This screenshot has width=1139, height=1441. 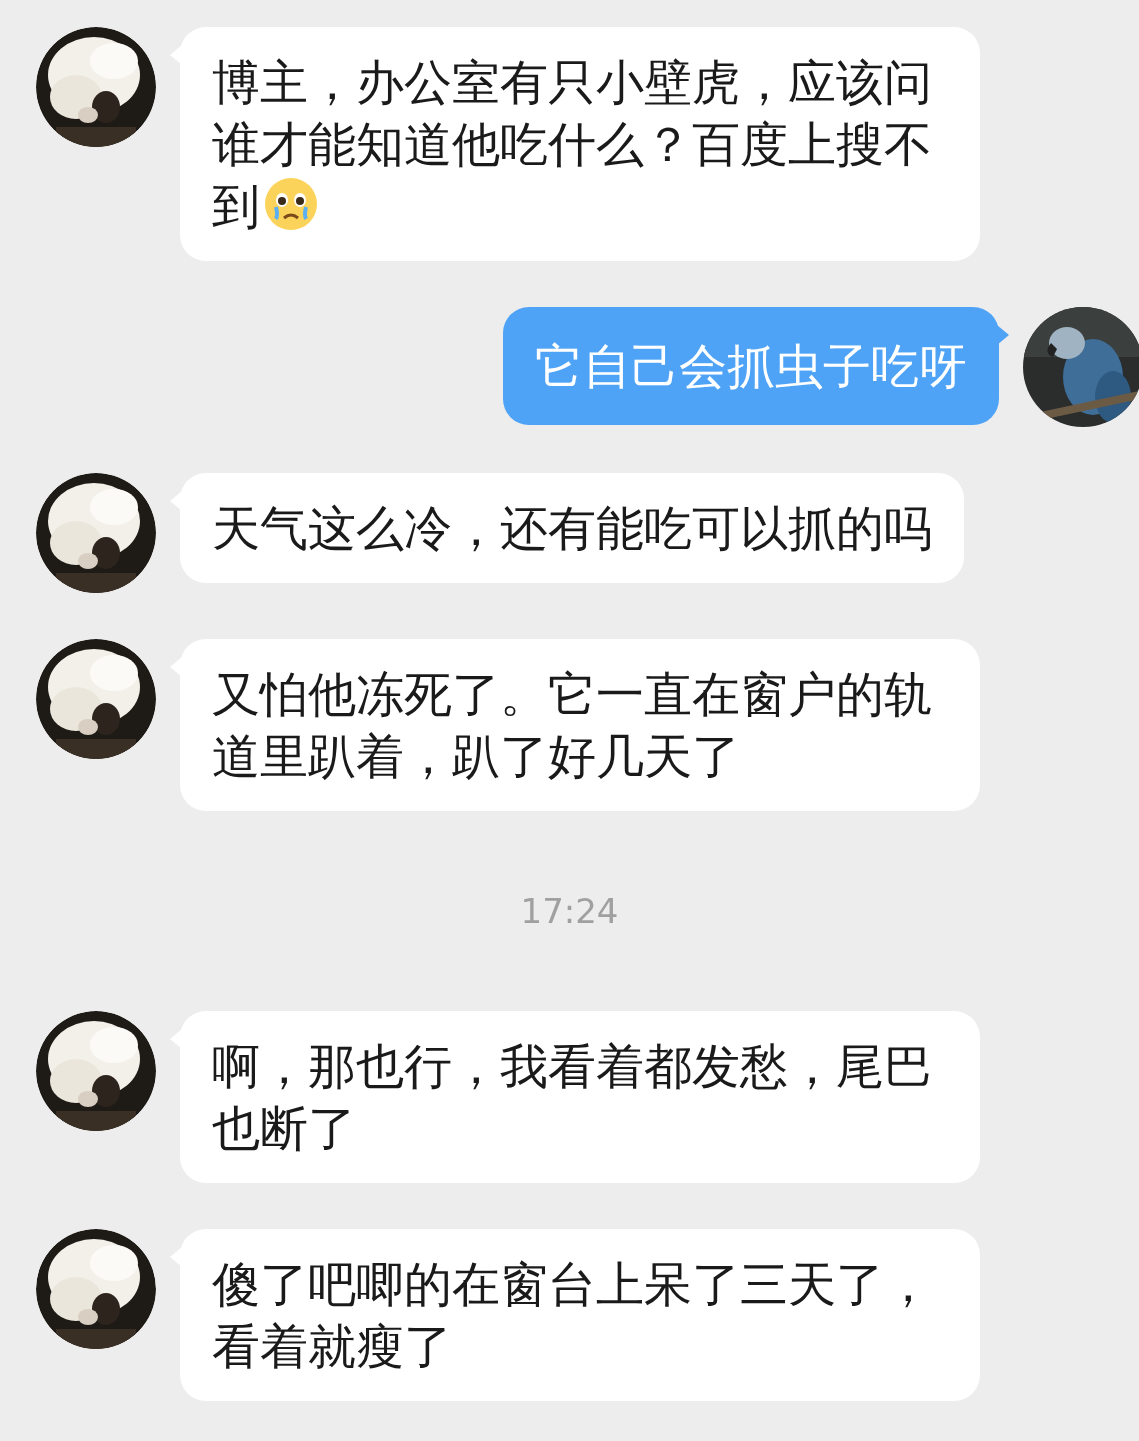 I want to click on message-bubble: 它自己会抓虫子吃呀, so click(x=751, y=366).